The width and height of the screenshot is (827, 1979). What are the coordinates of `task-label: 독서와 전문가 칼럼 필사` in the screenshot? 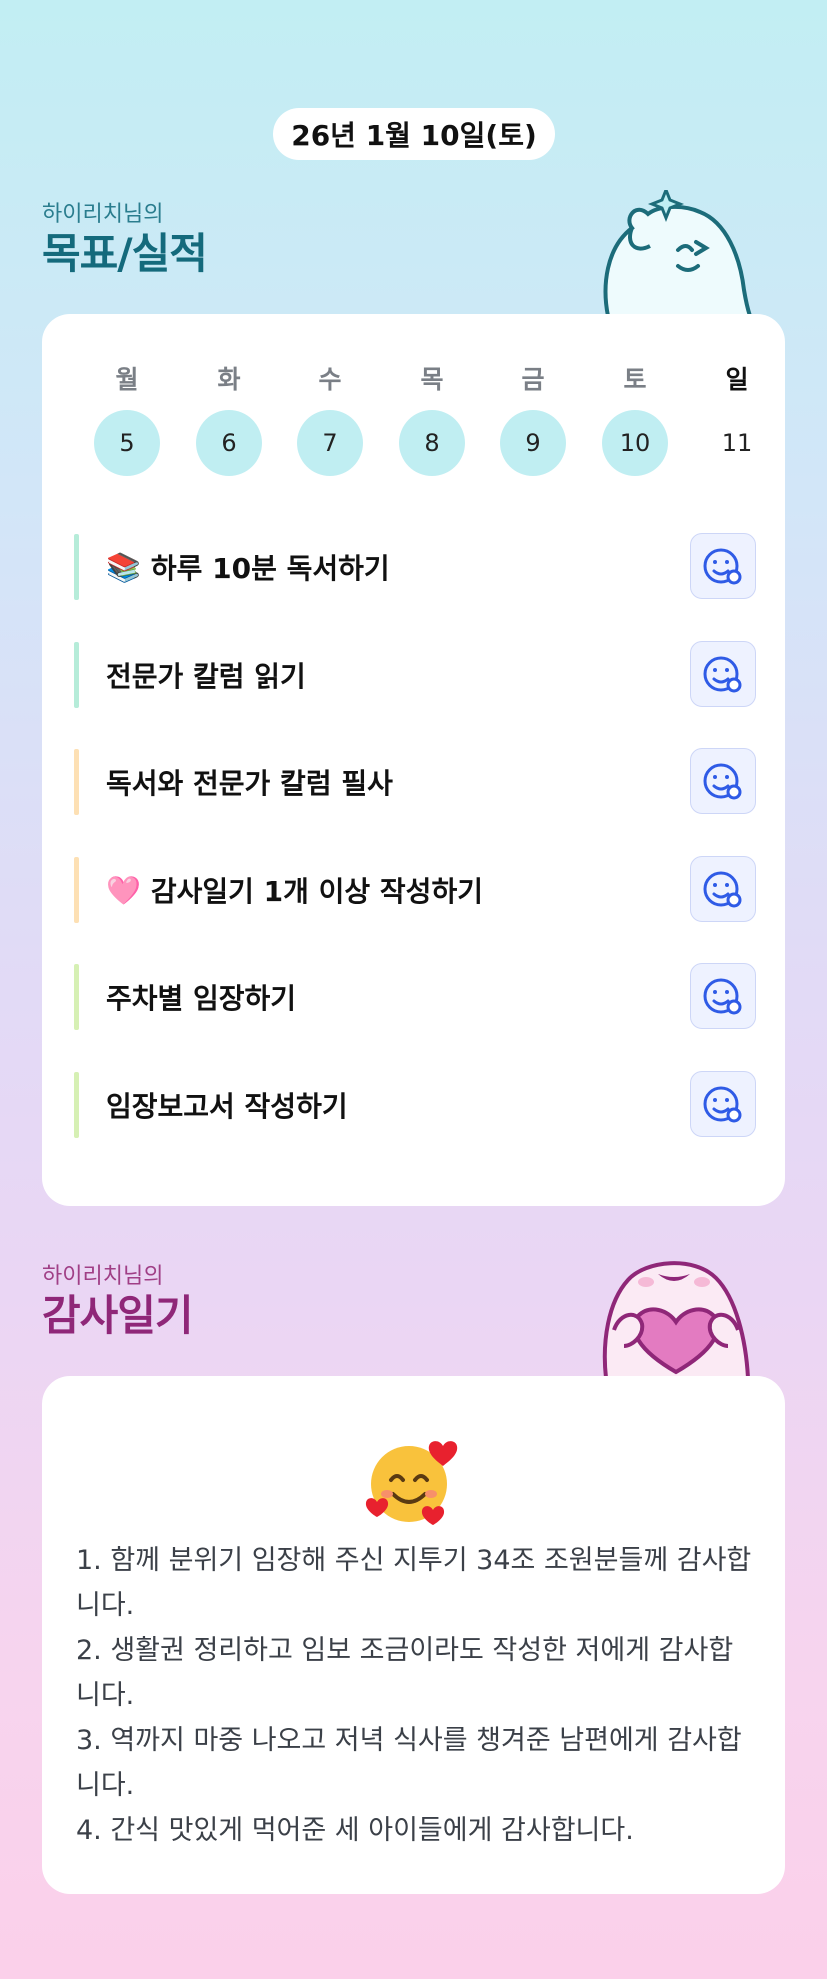 It's located at (249, 782).